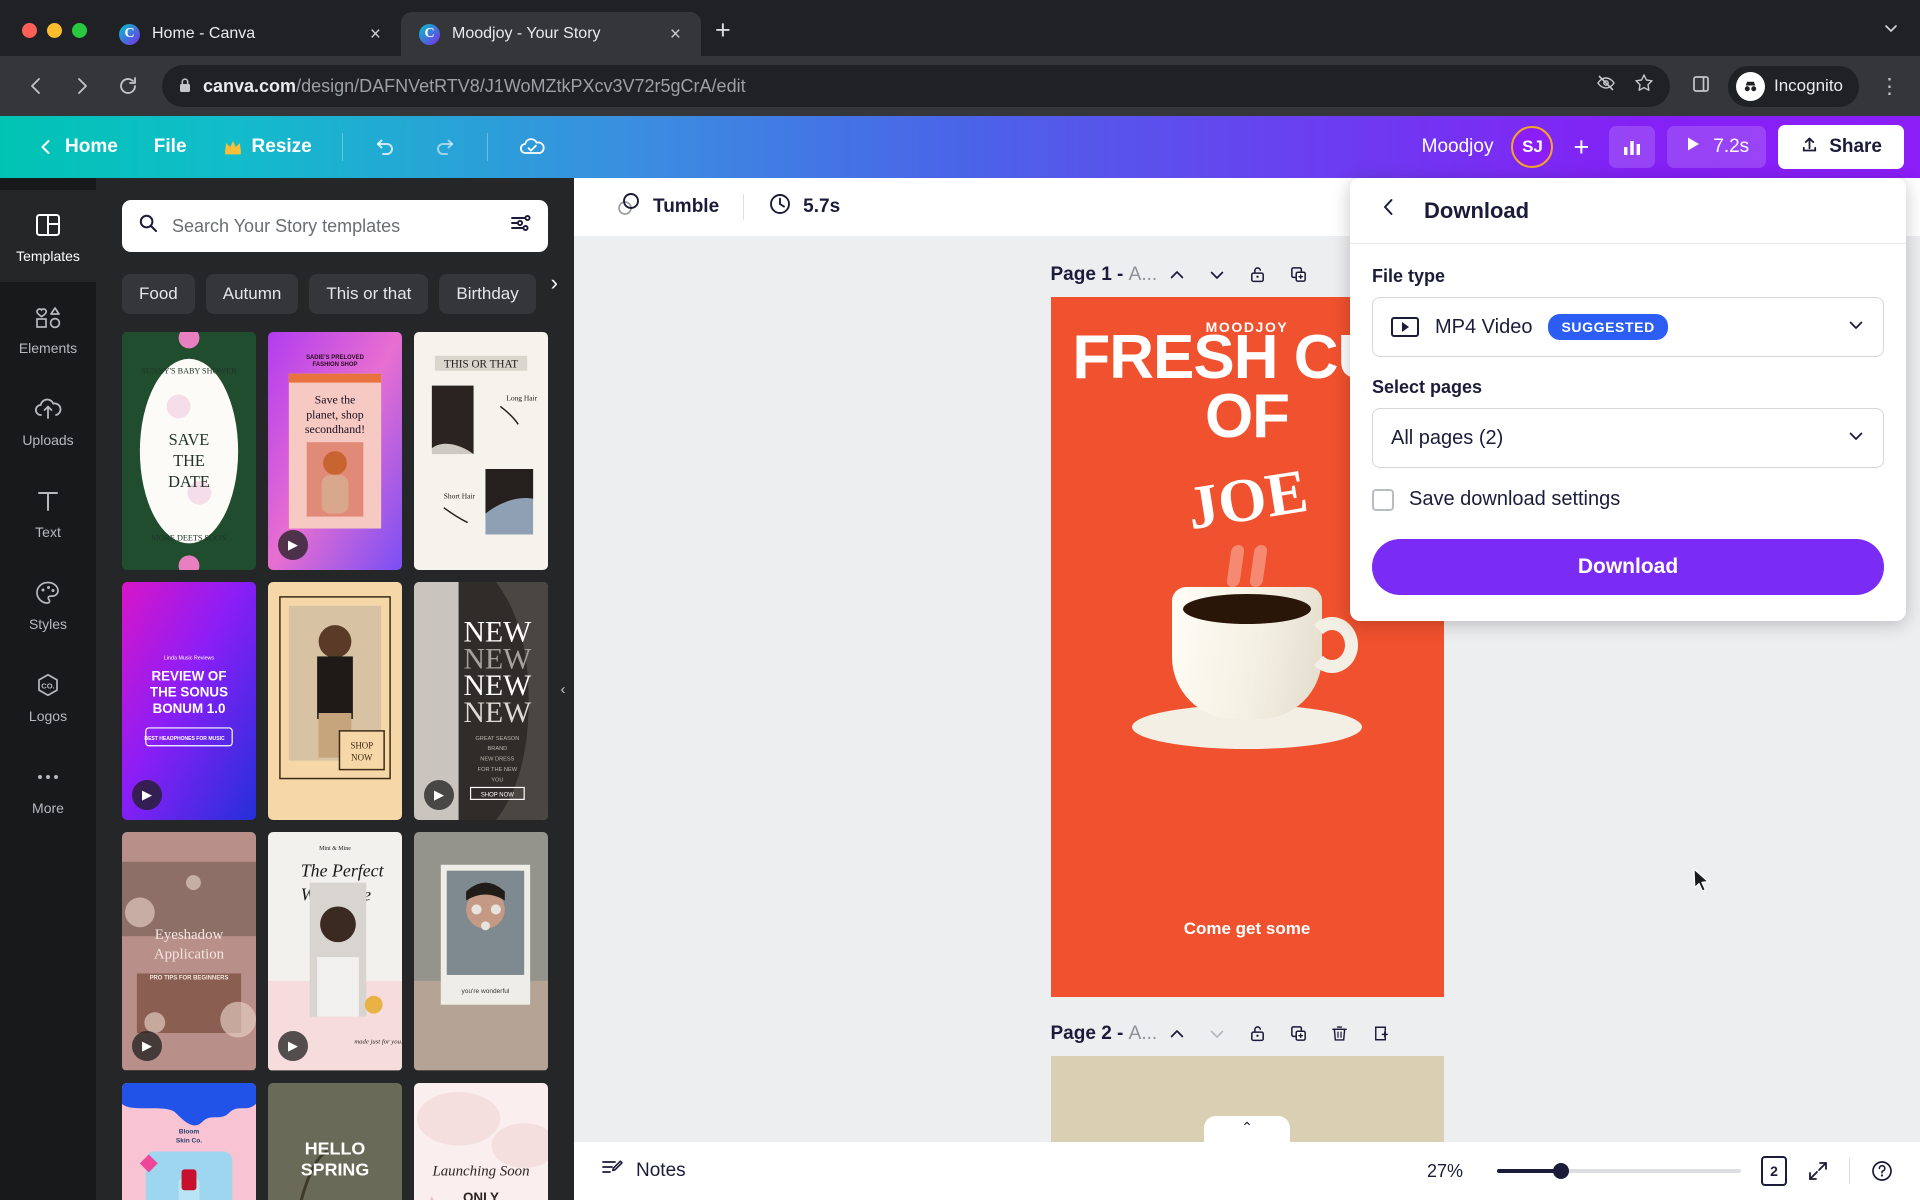 The image size is (1920, 1200). Describe the element at coordinates (686, 206) in the screenshot. I see `animation-label: Tumble` at that location.